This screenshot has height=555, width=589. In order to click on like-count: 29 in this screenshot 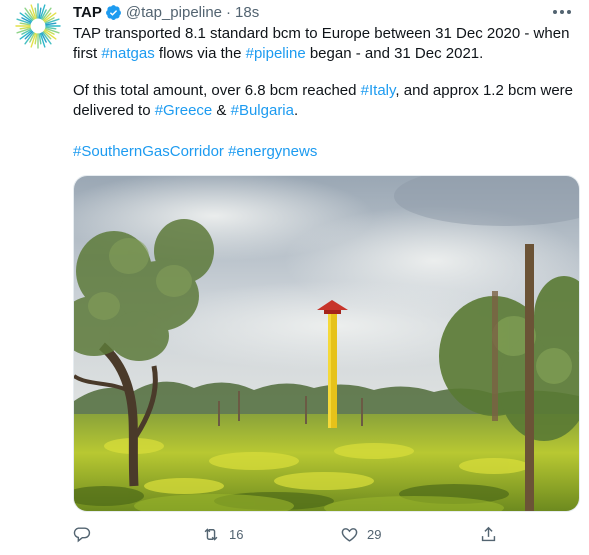, I will do `click(374, 534)`.